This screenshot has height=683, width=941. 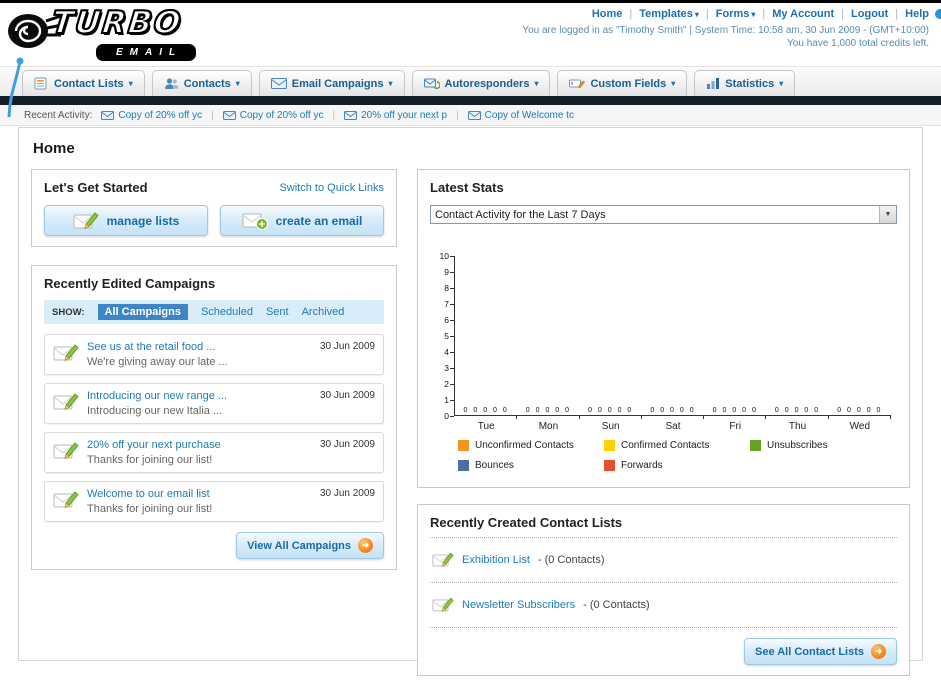 I want to click on selected-period: Contact Activity for the Last 7 Days, so click(x=520, y=214).